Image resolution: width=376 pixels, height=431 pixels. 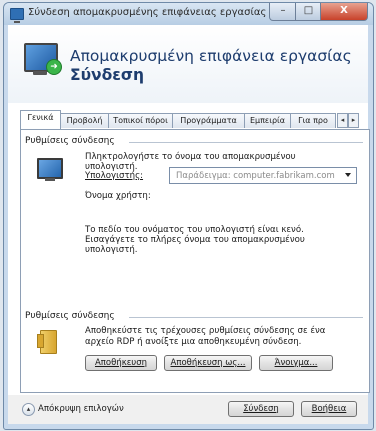 I want to click on close-button: X, so click(x=344, y=12).